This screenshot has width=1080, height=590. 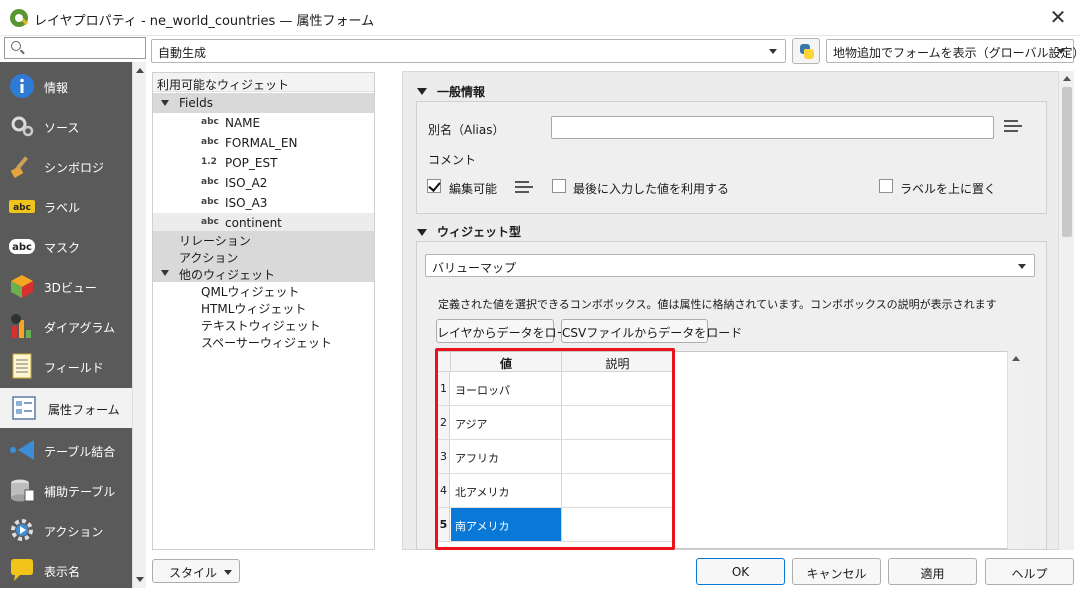 I want to click on tree-header: 利用可能なウィジェット, so click(x=263, y=82).